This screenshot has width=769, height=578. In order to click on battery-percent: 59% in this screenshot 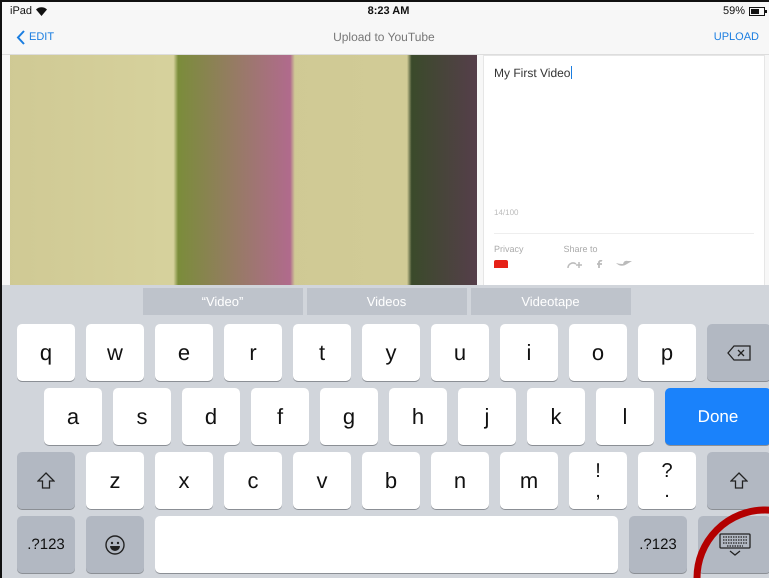, I will do `click(733, 11)`.